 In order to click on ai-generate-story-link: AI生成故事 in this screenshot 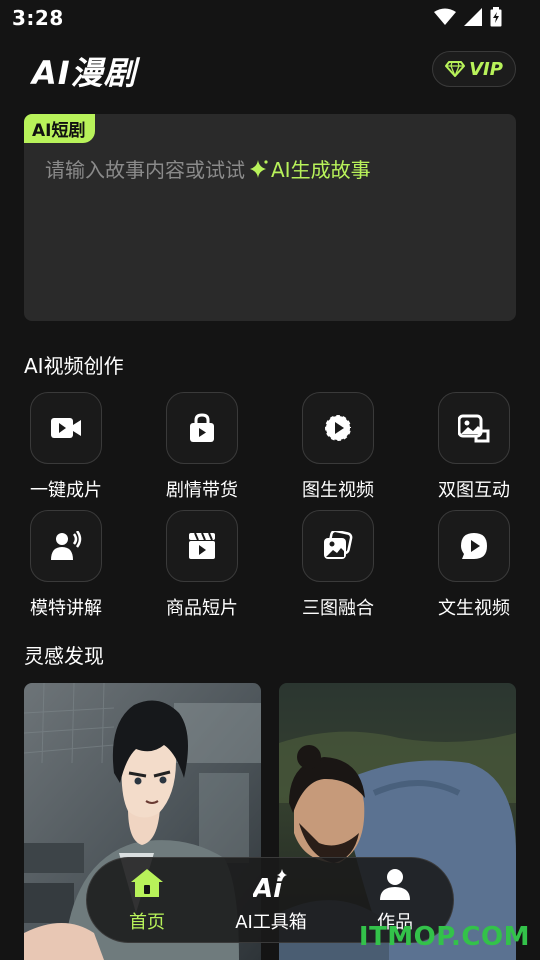, I will do `click(310, 168)`.